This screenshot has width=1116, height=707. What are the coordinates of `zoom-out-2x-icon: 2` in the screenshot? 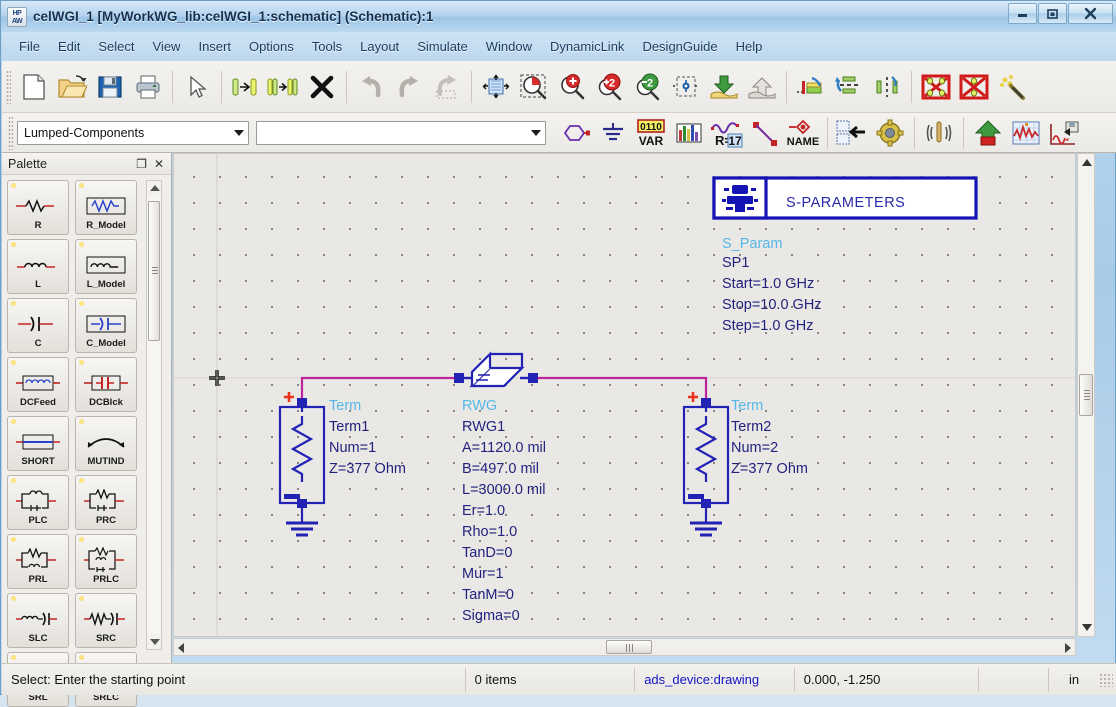 It's located at (648, 87).